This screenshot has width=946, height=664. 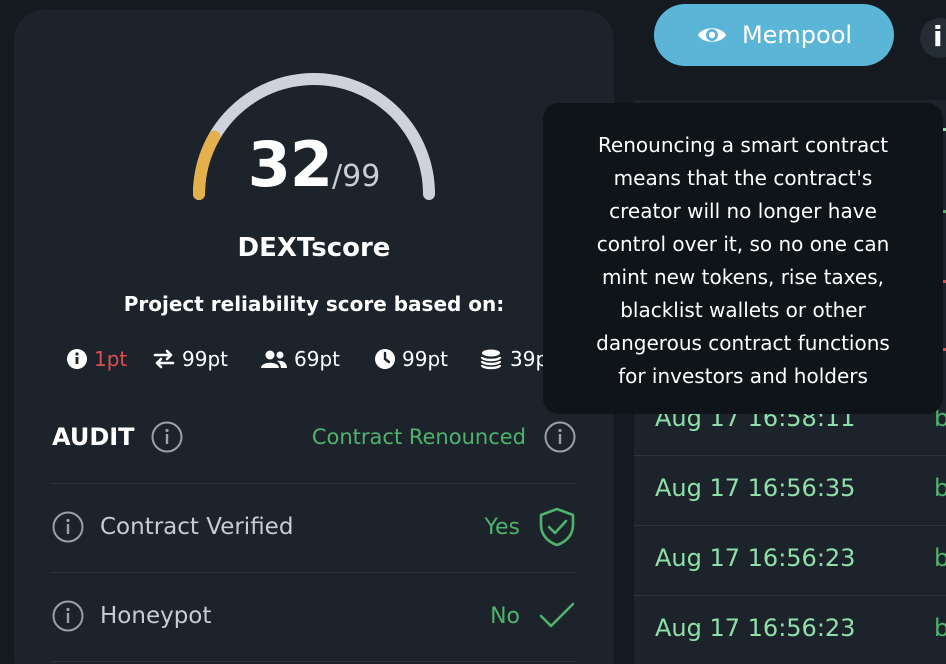 I want to click on check-icon, so click(x=557, y=615).